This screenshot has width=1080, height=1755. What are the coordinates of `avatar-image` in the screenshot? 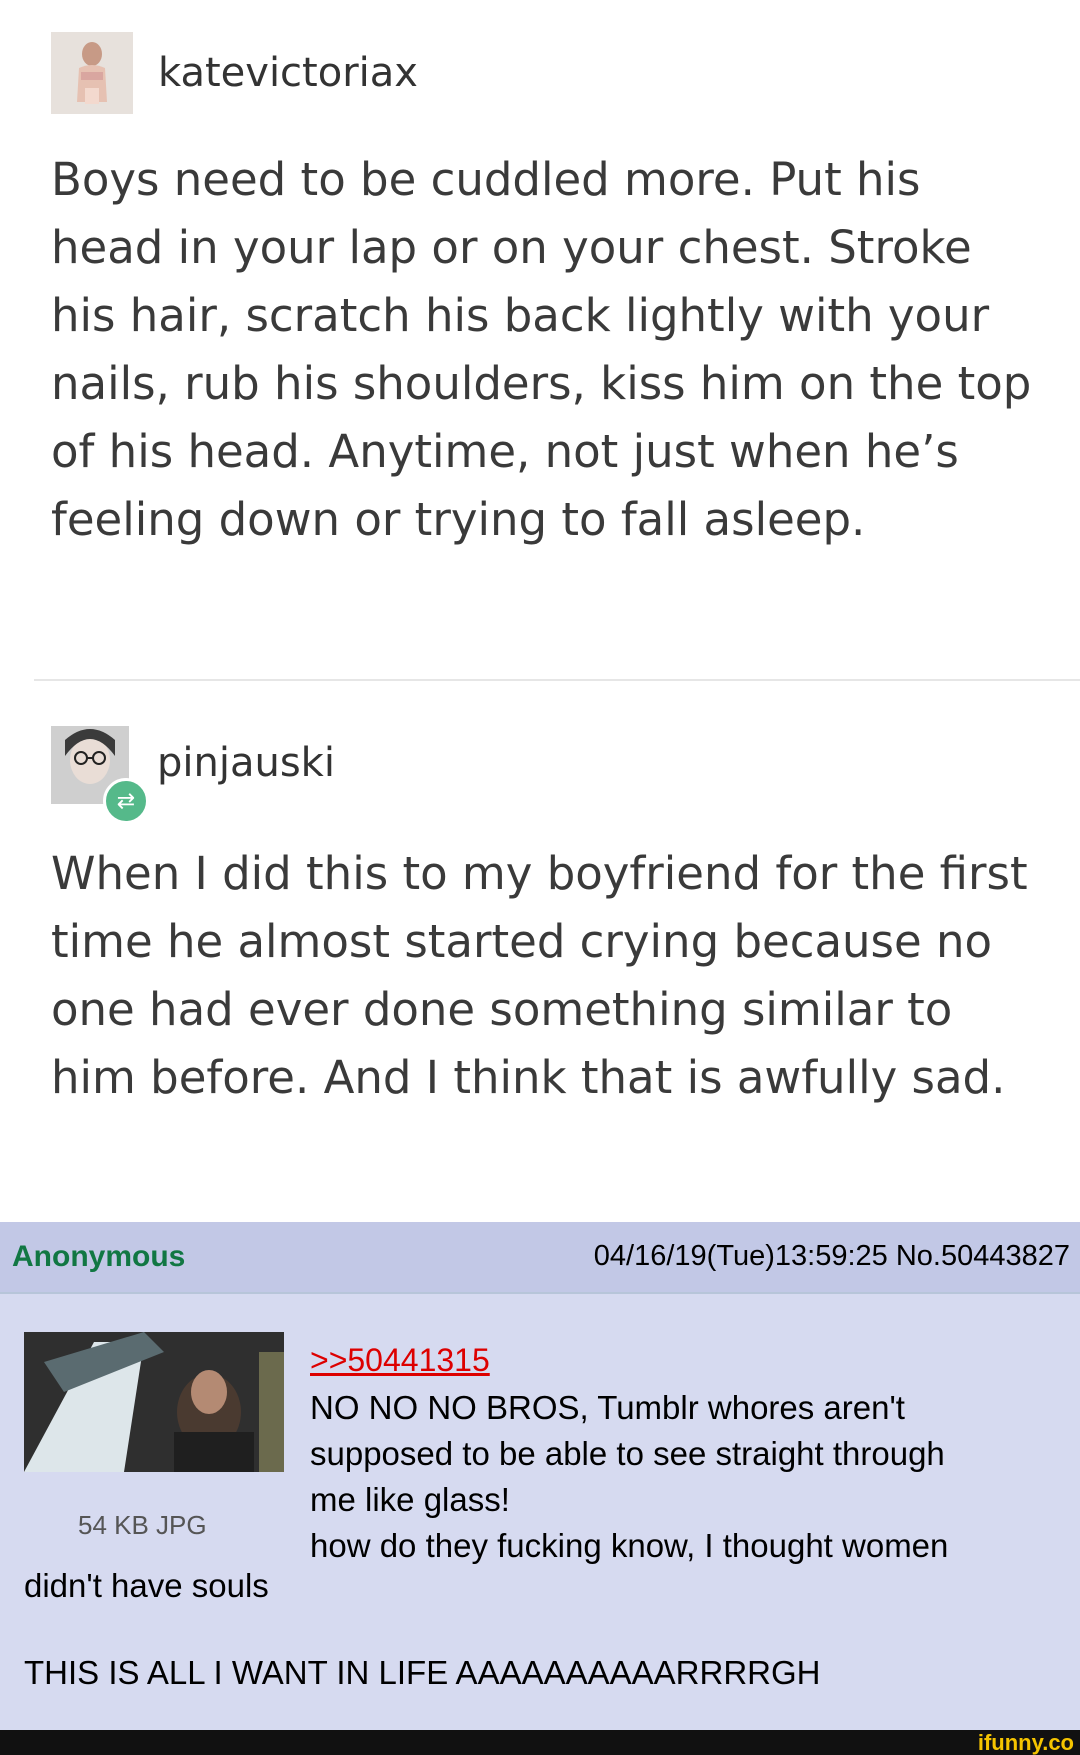 It's located at (92, 73).